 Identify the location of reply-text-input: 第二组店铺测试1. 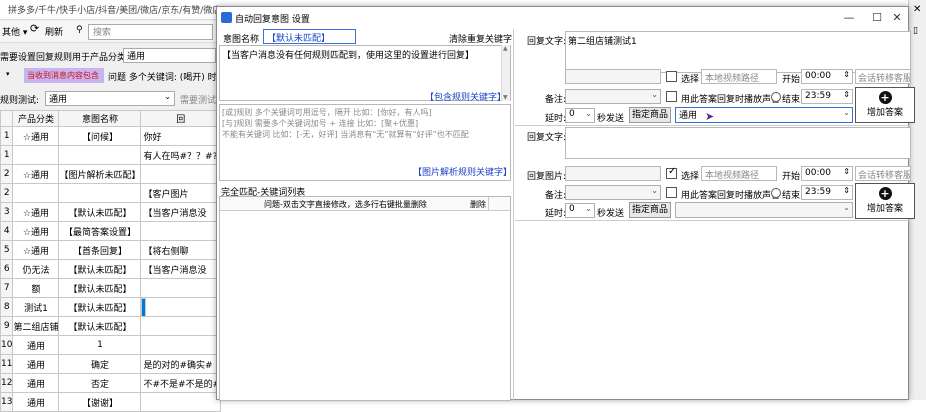
(738, 52).